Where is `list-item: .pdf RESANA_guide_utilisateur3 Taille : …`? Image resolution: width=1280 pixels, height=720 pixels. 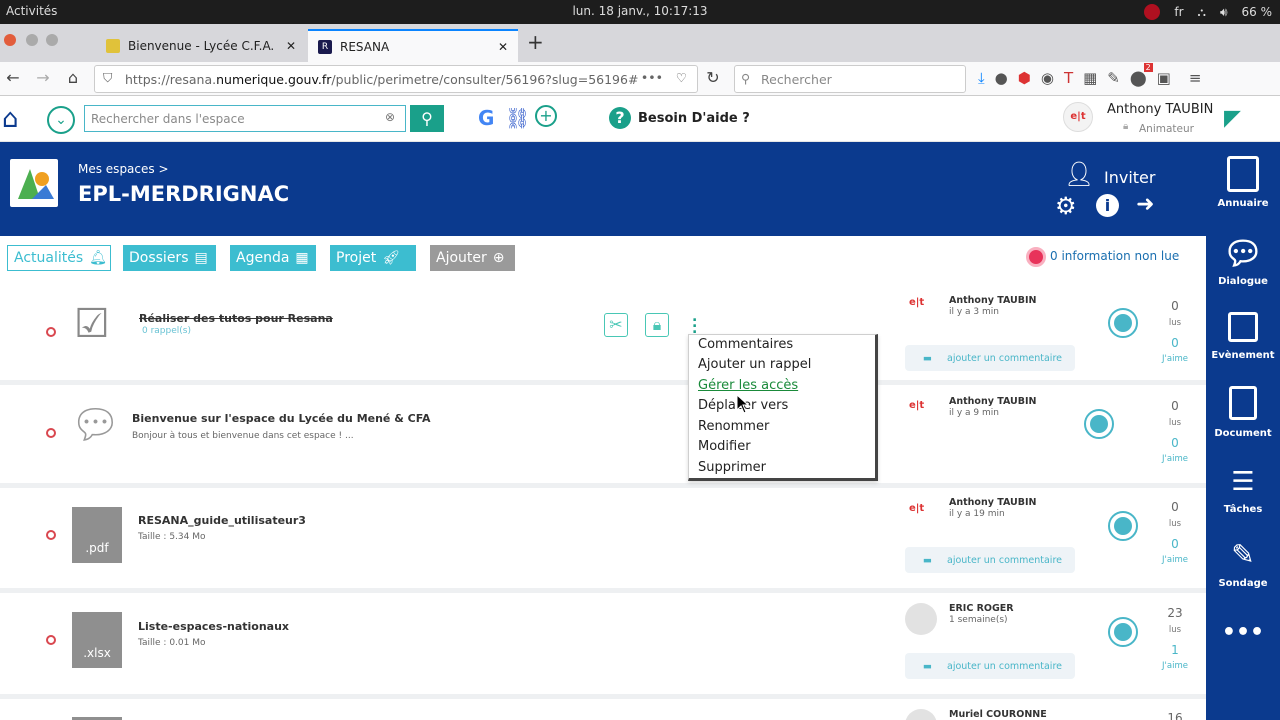 list-item: .pdf RESANA_guide_utilisateur3 Taille : … is located at coordinates (603, 540).